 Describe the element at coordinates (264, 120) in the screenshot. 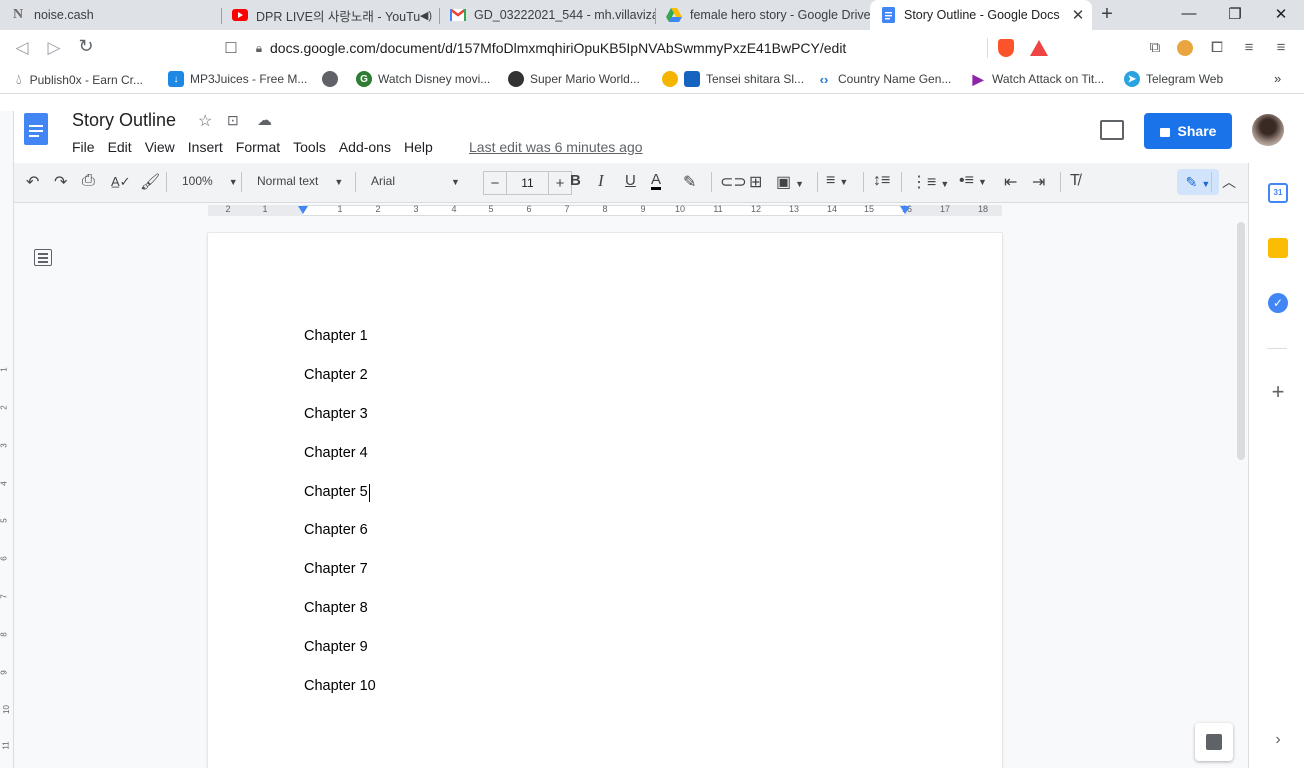

I see `cloud-saved-icon: ☁︎` at that location.